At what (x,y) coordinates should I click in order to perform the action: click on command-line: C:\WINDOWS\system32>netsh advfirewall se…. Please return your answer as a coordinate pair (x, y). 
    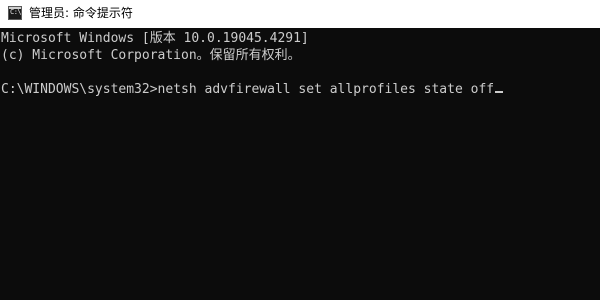
    Looking at the image, I should click on (252, 89).